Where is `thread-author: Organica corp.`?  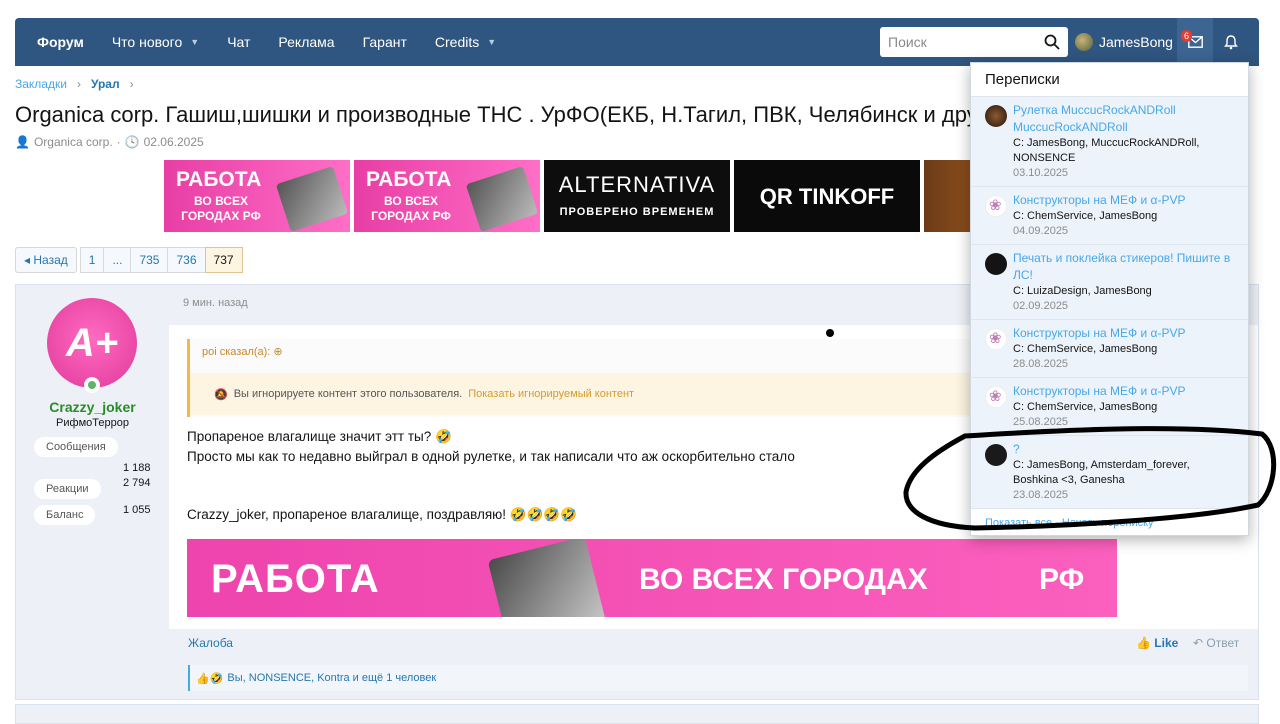
thread-author: Organica corp. is located at coordinates (73, 142).